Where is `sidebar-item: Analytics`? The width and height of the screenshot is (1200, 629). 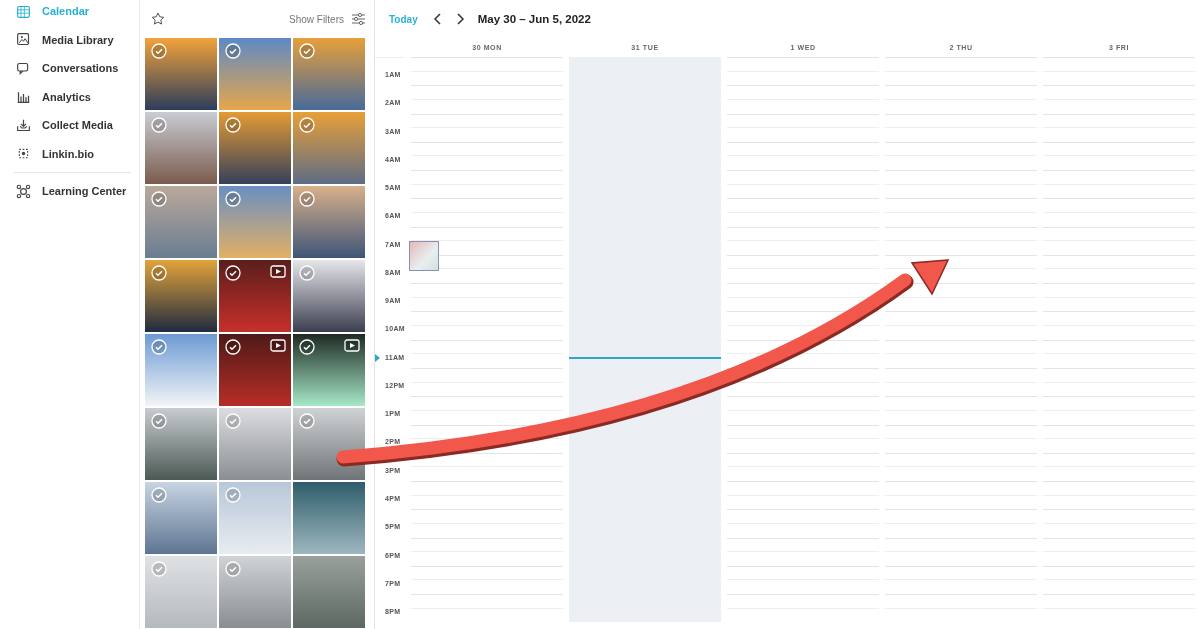 sidebar-item: Analytics is located at coordinates (69, 96).